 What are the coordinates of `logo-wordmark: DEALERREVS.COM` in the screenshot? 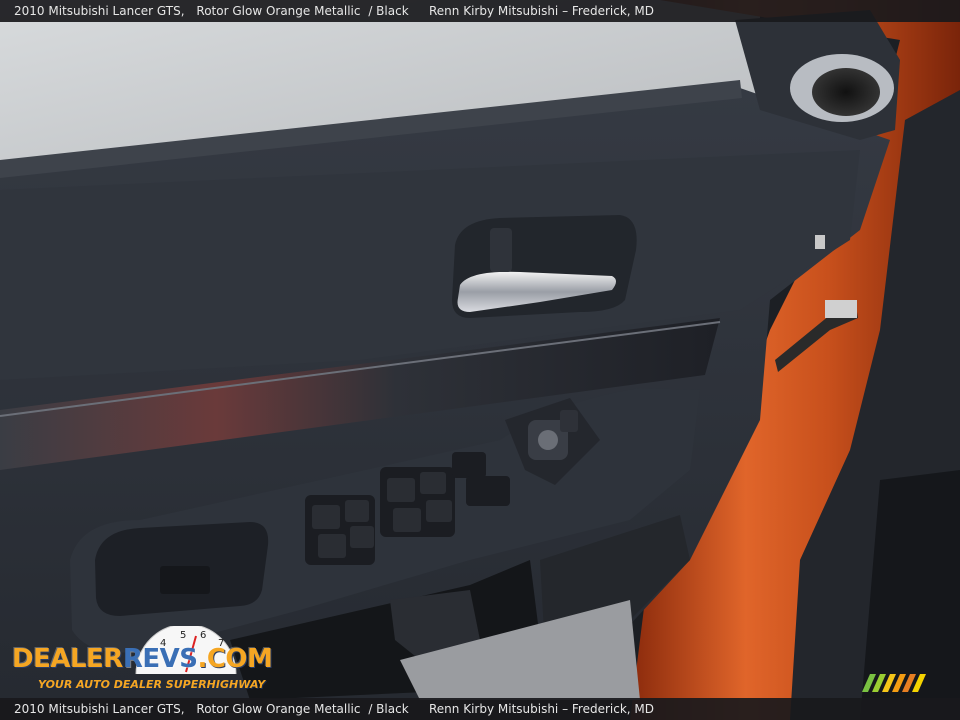 It's located at (142, 659).